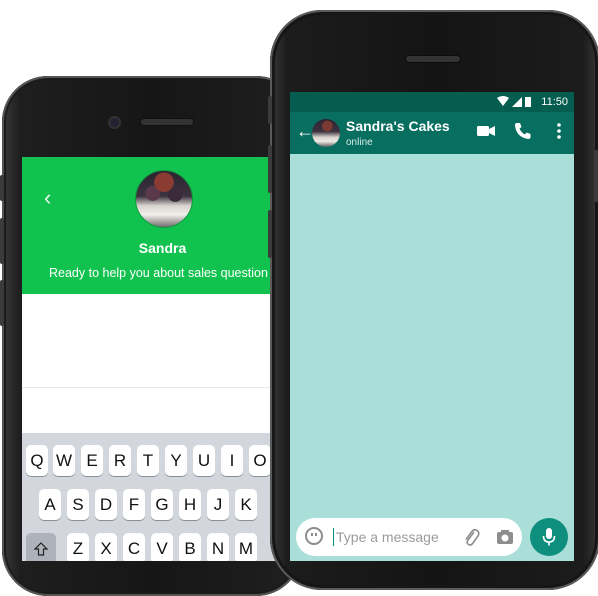 This screenshot has width=598, height=596. I want to click on attach-icon, so click(471, 537).